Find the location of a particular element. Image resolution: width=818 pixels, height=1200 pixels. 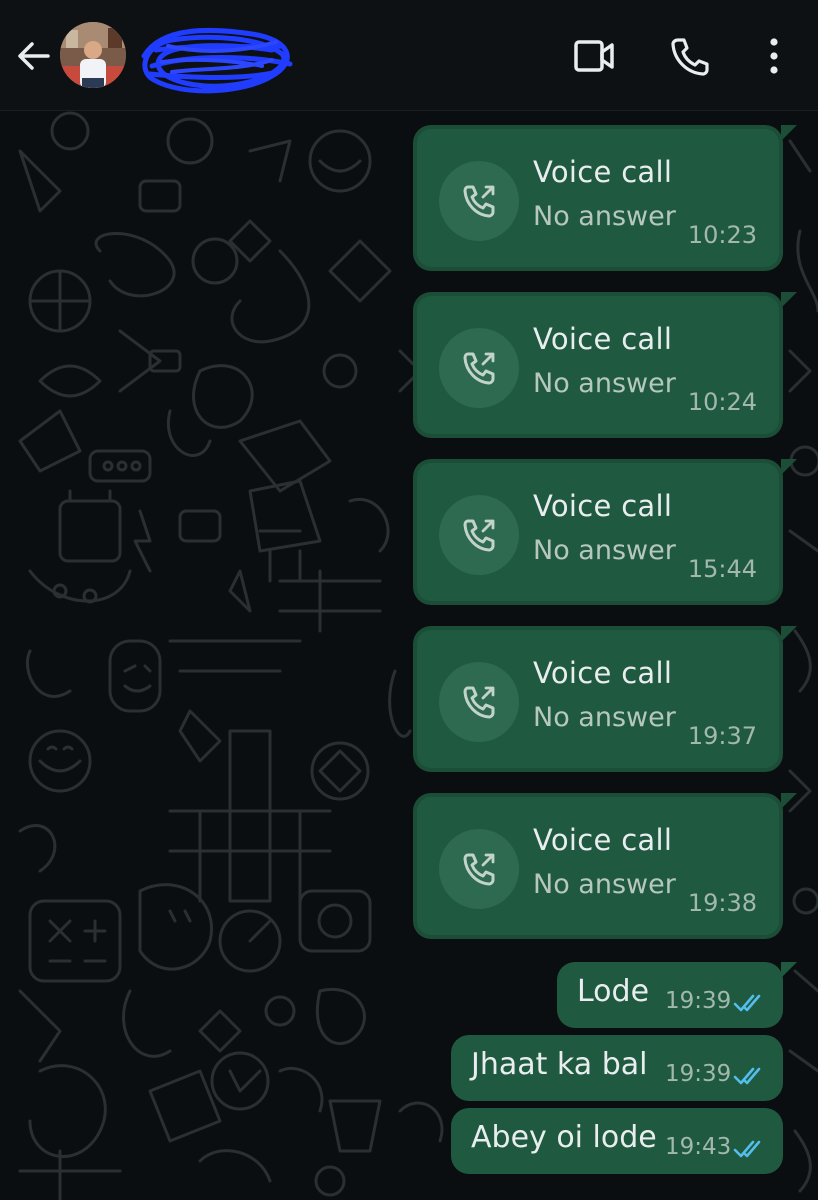

voice-call-button is located at coordinates (690, 56).